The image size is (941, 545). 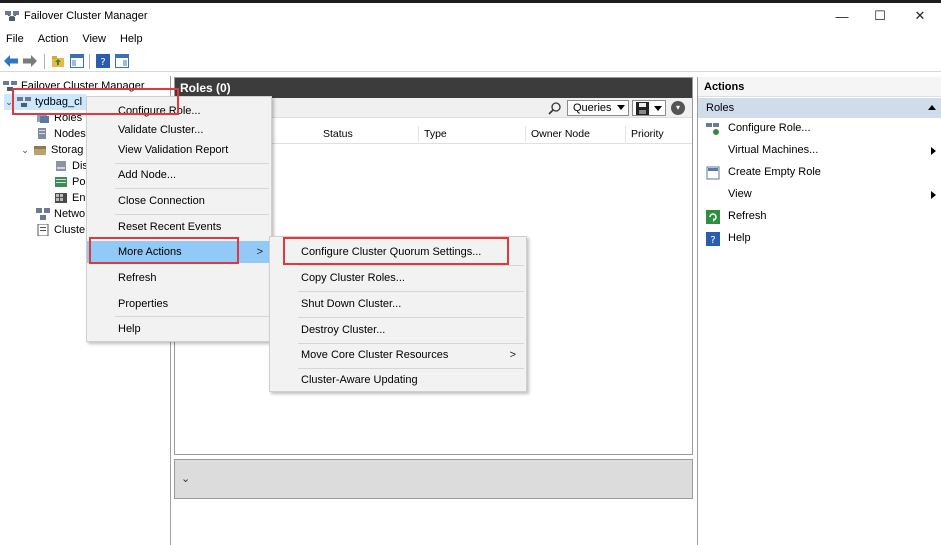 I want to click on tree-item-networks: Netwo, so click(x=60, y=214).